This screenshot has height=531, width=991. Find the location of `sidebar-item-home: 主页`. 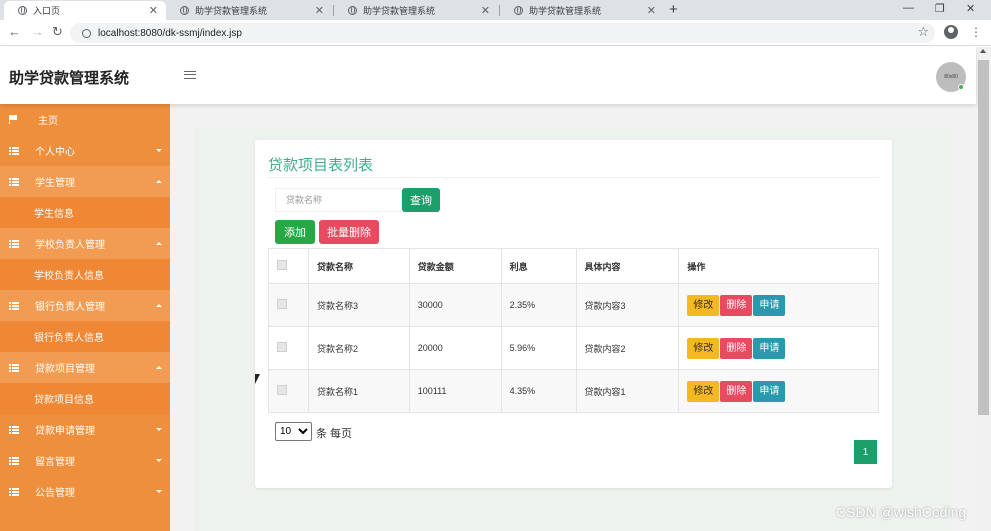

sidebar-item-home: 主页 is located at coordinates (85, 119).